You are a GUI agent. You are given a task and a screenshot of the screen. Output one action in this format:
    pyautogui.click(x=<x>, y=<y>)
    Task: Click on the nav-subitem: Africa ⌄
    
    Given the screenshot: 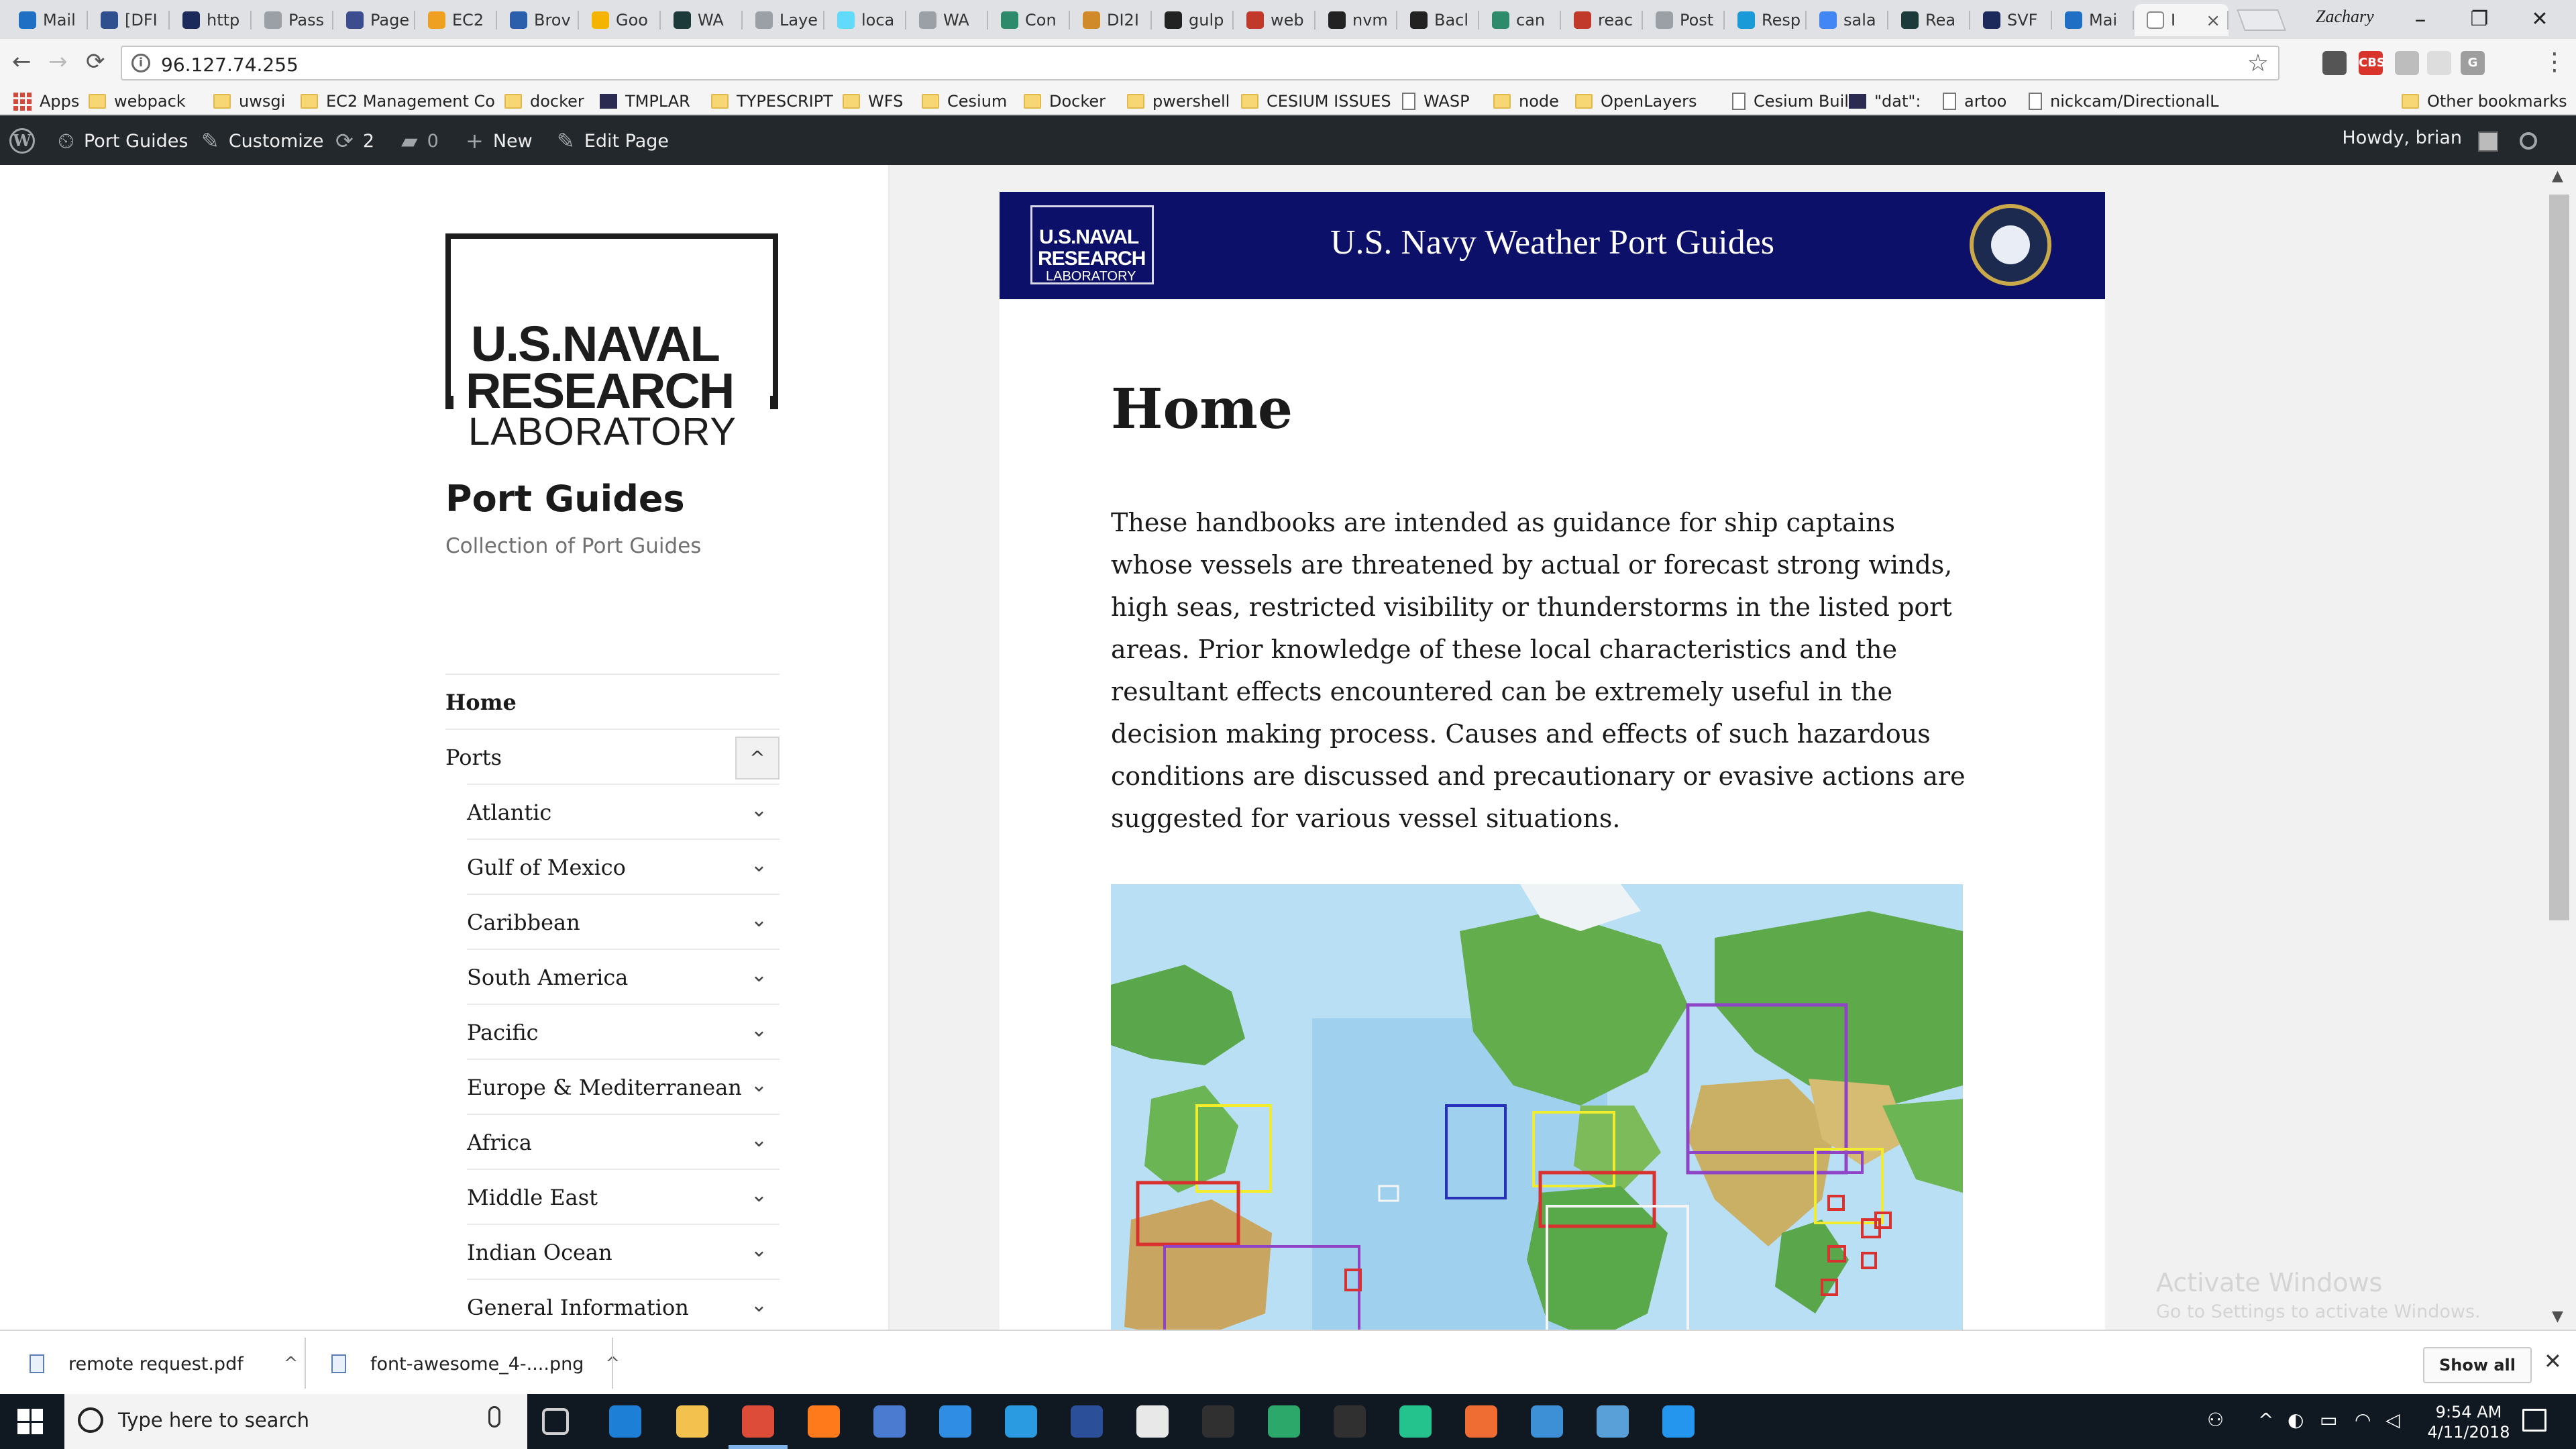 What is the action you would take?
    pyautogui.click(x=623, y=1141)
    